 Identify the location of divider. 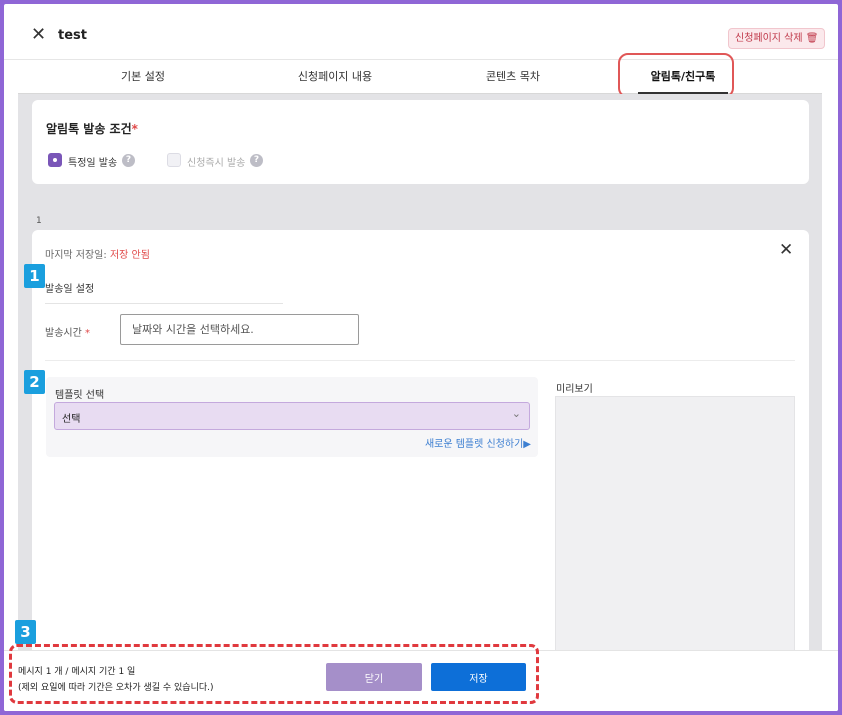
(420, 360).